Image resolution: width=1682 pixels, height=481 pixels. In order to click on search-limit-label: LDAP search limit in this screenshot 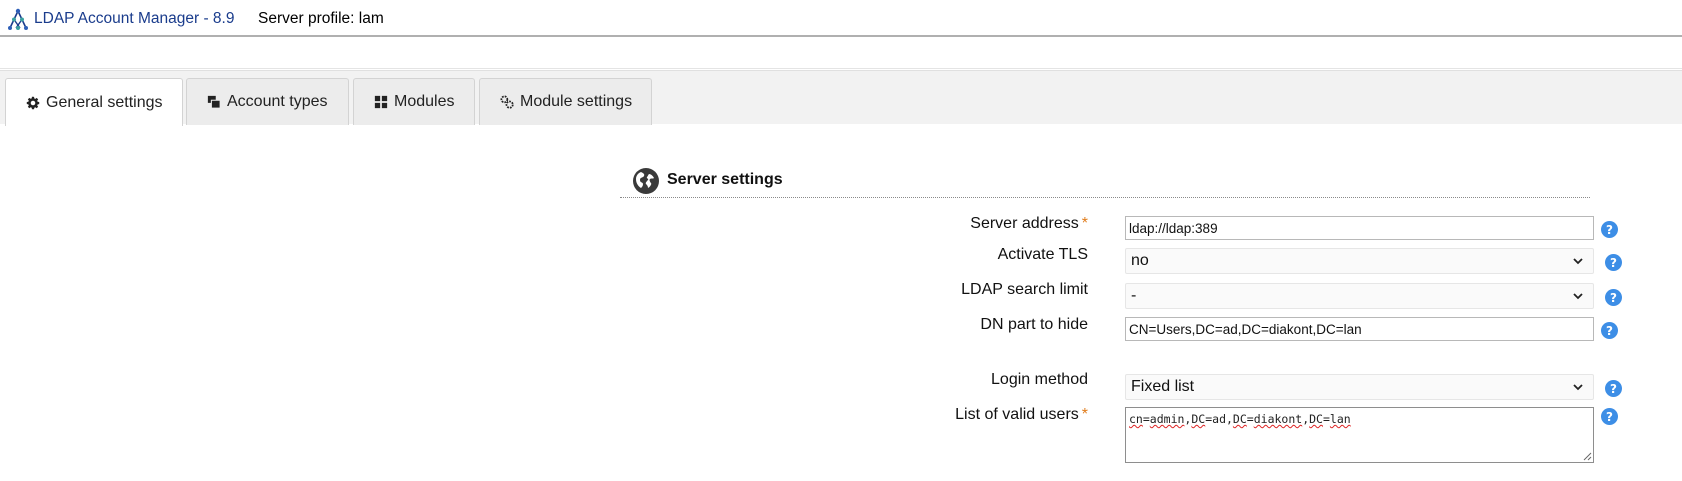, I will do `click(1024, 289)`.